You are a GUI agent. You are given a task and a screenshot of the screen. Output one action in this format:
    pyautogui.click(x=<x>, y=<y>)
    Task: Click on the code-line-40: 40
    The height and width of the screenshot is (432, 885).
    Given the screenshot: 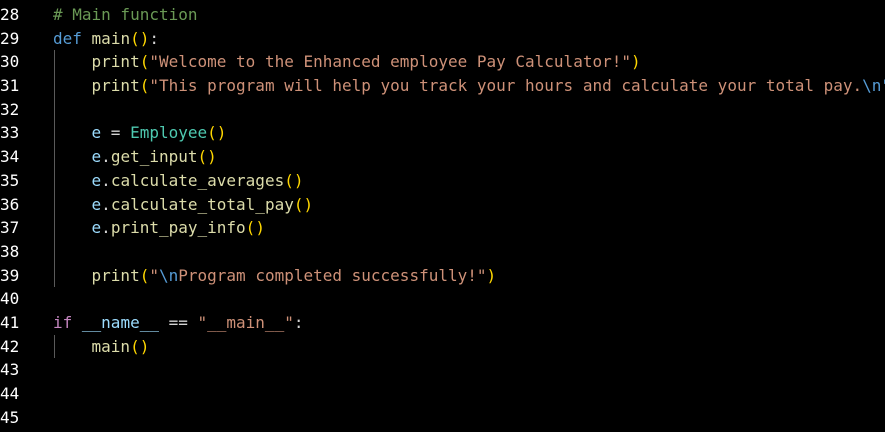 What is the action you would take?
    pyautogui.click(x=442, y=299)
    